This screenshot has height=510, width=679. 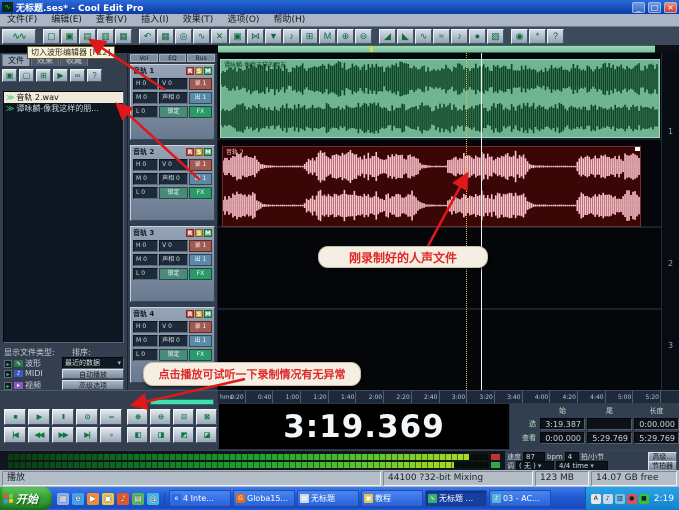 What do you see at coordinates (16, 60) in the screenshot?
I see `tab-files: 文件` at bounding box center [16, 60].